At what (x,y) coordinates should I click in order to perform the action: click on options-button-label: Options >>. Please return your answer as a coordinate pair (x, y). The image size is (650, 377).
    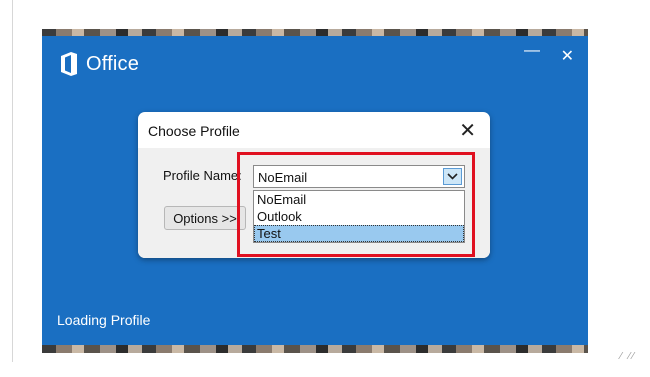
    Looking at the image, I should click on (205, 218).